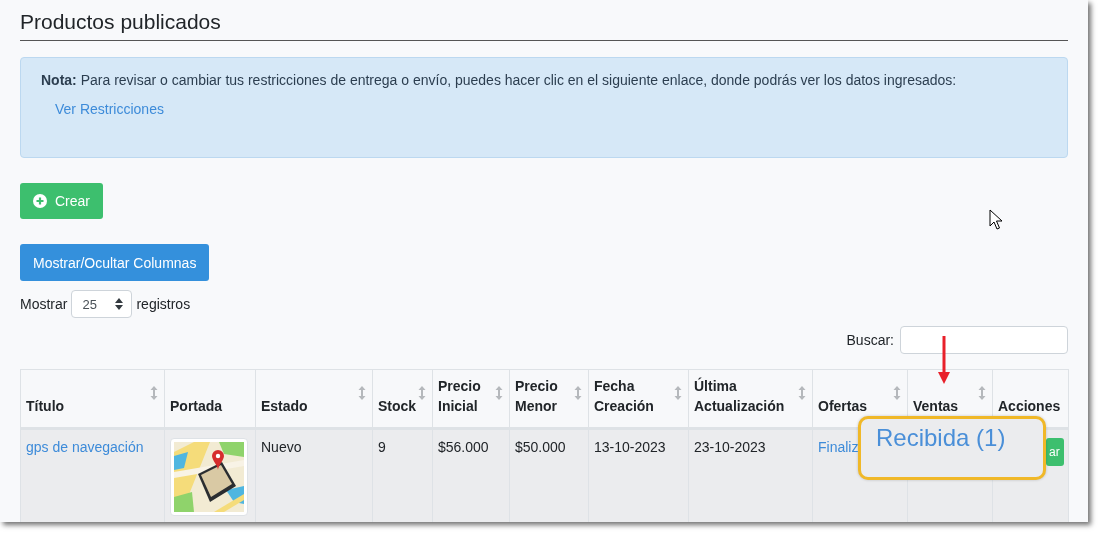 The width and height of the screenshot is (1105, 535). I want to click on note-text: Nota: Para revisar o cambiar tus restricciones de entrega o envío, puedes hacer clic en el siguiente enlace, donde podrás ver los datos ingresados:, so click(499, 80).